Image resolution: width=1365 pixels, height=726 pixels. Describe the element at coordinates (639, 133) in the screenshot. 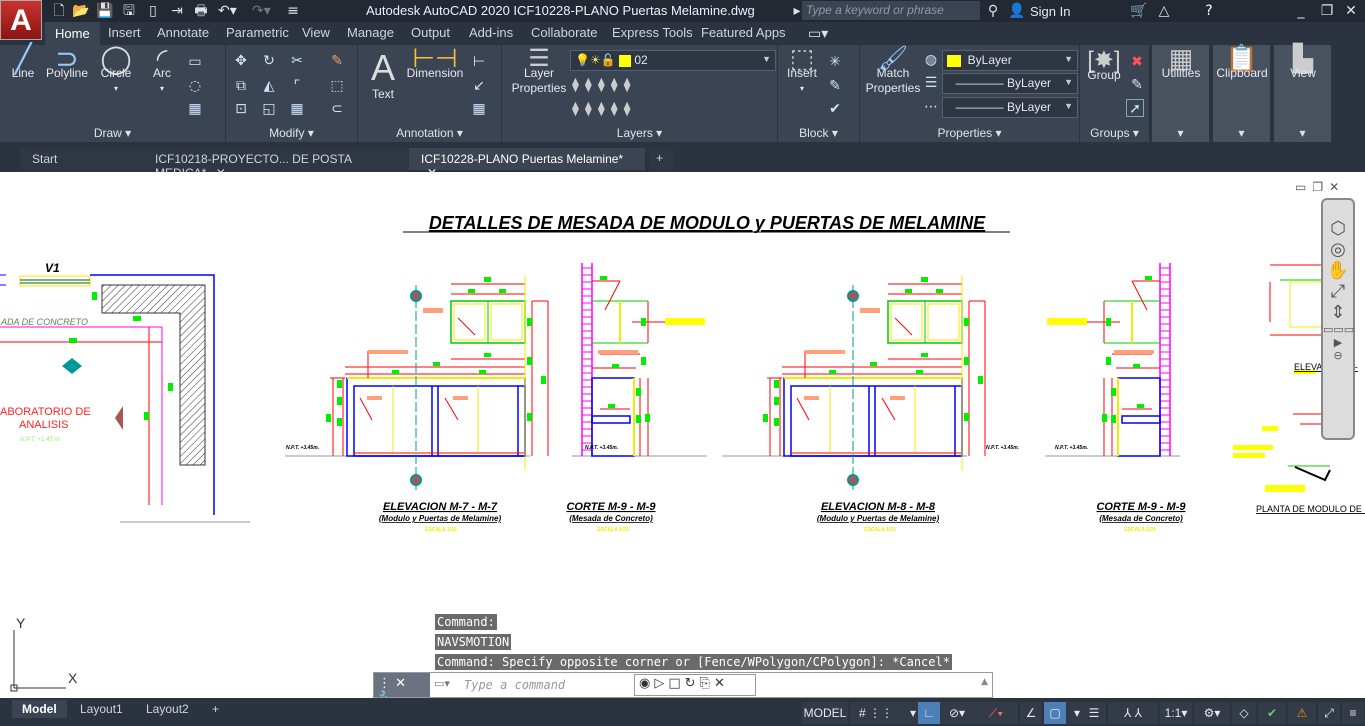

I see `layers-panel-title: Layers ▾` at that location.